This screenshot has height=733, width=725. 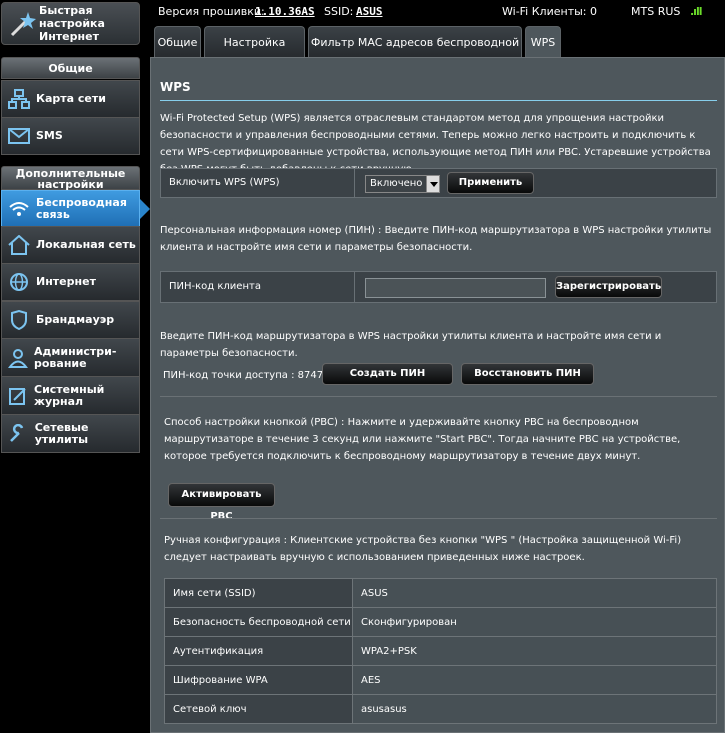 What do you see at coordinates (211, 11) in the screenshot?
I see `firmware-label: Версия прошивки:` at bounding box center [211, 11].